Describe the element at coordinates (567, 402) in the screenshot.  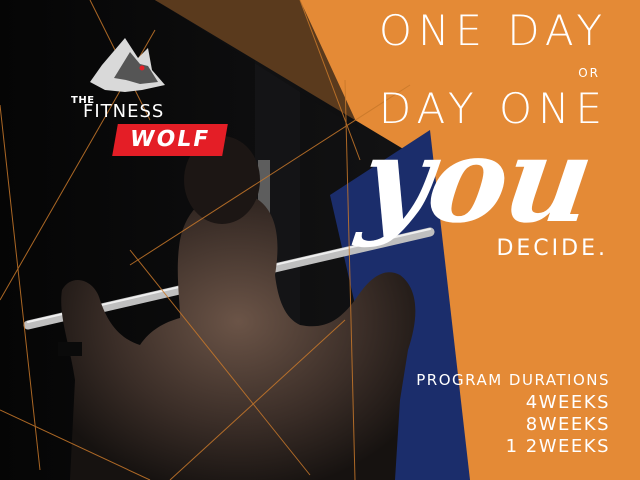
I see `program-duration-item: 4WEEKS` at that location.